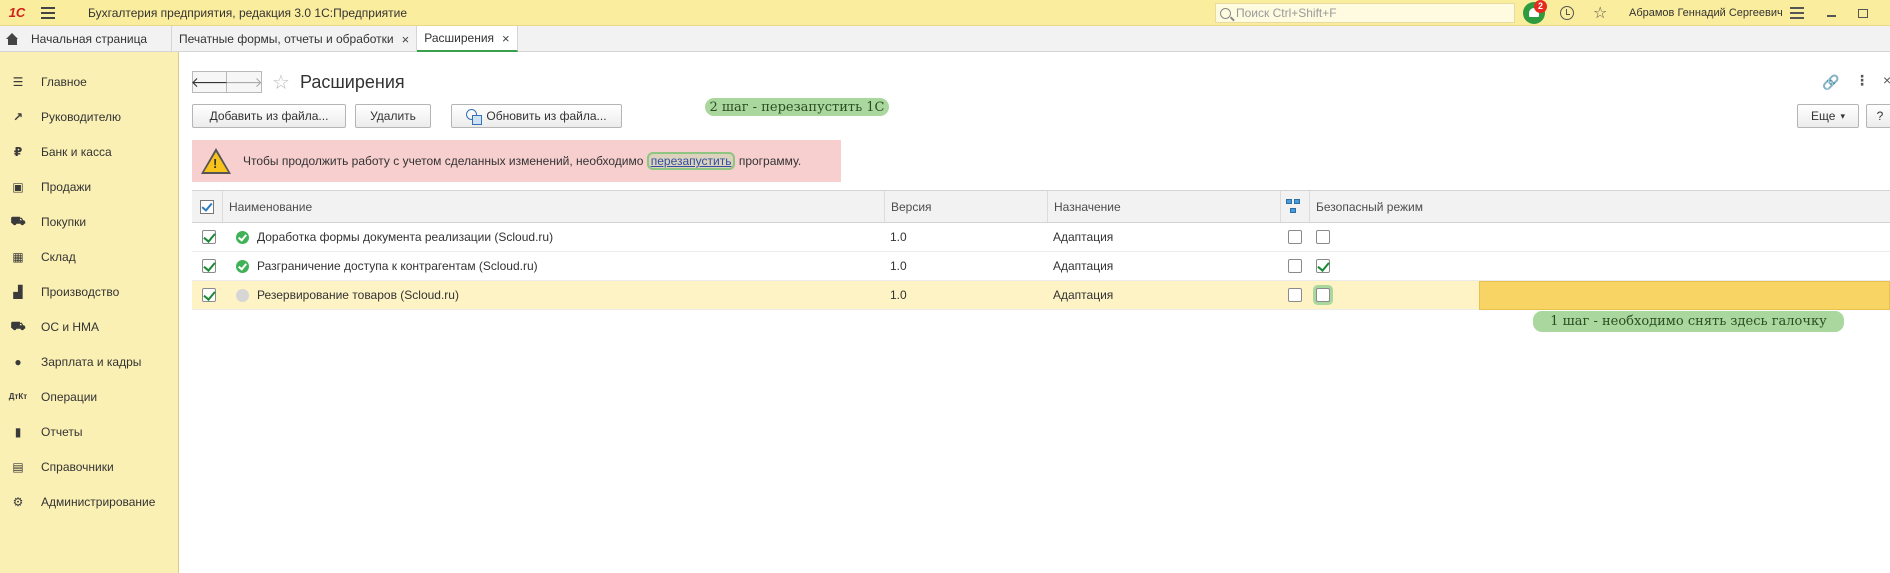 Image resolution: width=1890 pixels, height=573 pixels. What do you see at coordinates (1878, 116) in the screenshot?
I see `help-button: ?` at bounding box center [1878, 116].